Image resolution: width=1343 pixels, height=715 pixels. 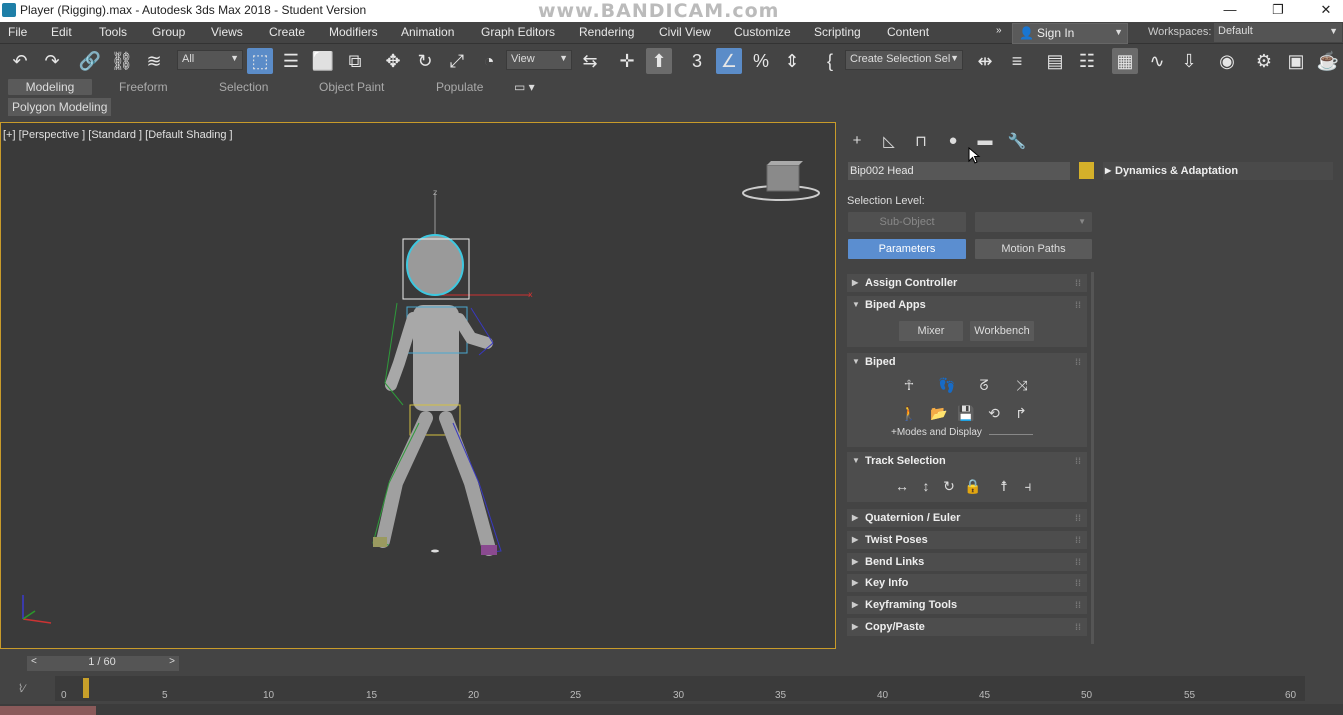 I want to click on body-horizontal-icon: ↔, so click(x=902, y=486).